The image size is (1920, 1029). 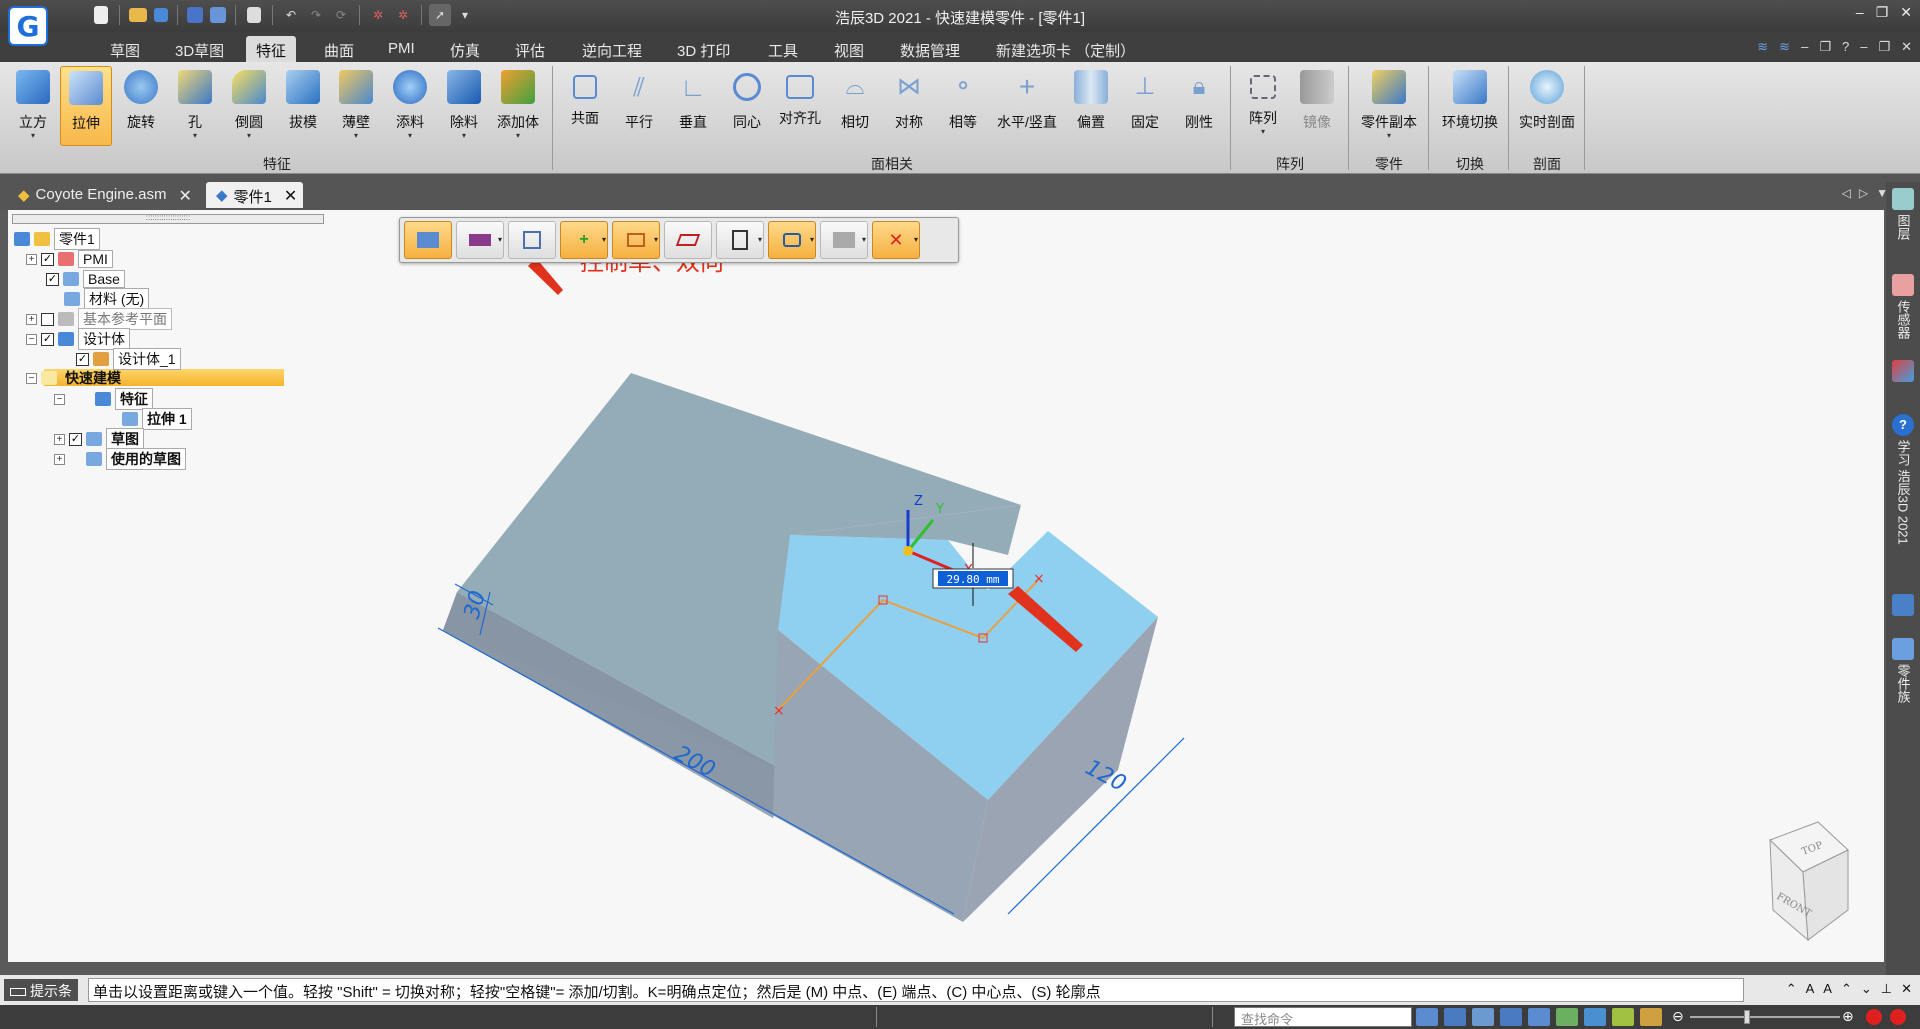 What do you see at coordinates (1903, 605) in the screenshot?
I see `view-panel-tab` at bounding box center [1903, 605].